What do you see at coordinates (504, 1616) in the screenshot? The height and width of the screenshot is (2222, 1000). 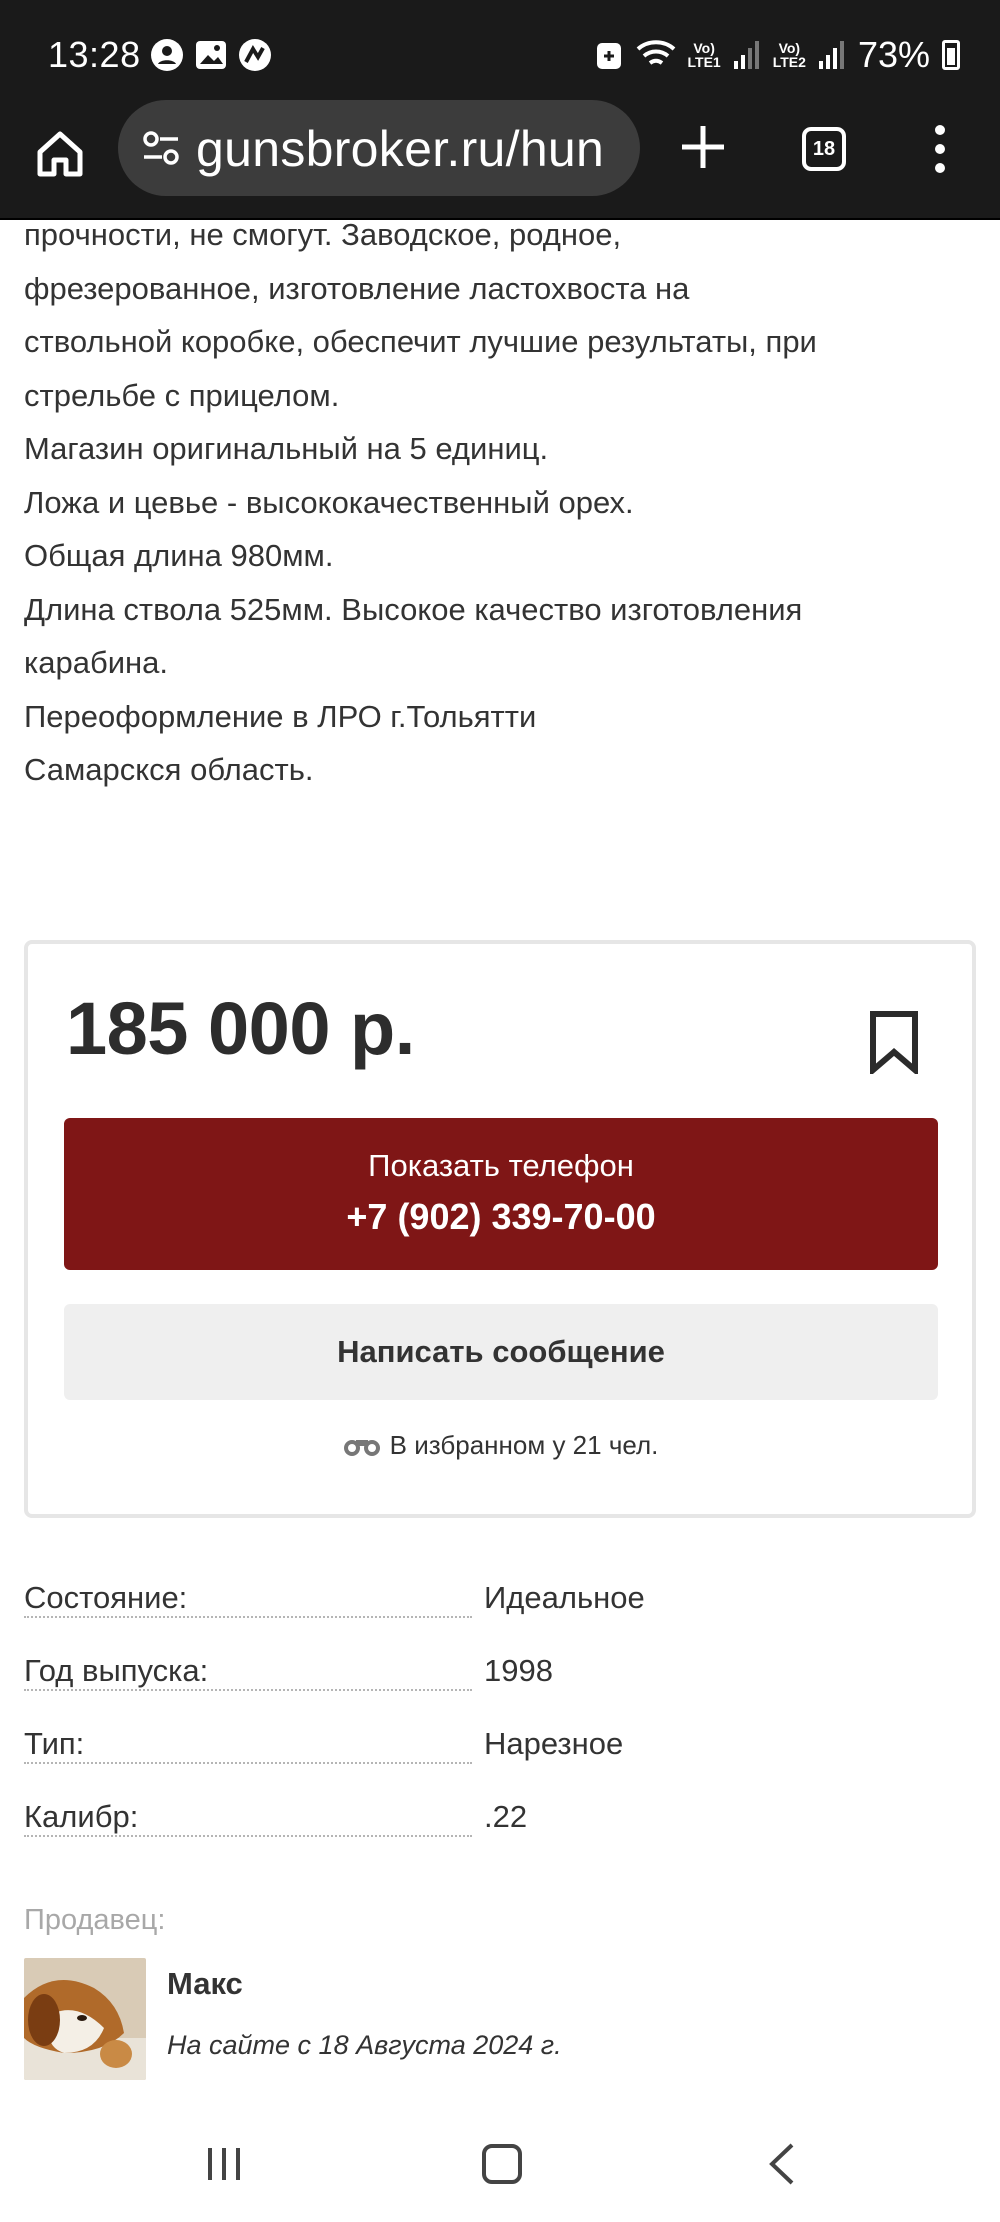 I see `spec-row: Состояние: Идеальное` at bounding box center [504, 1616].